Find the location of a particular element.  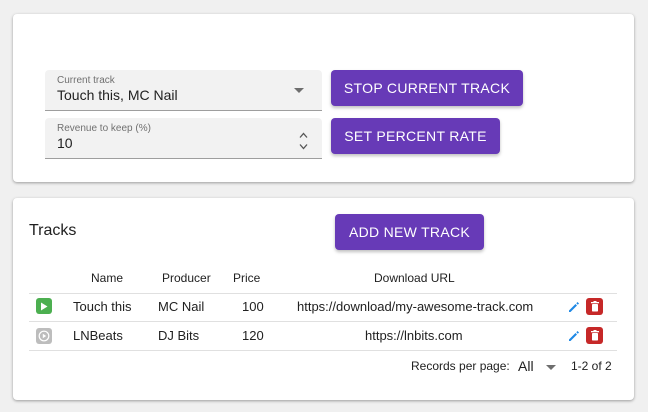

set-percent-rate-button: SET PERCENT RATE is located at coordinates (415, 136).